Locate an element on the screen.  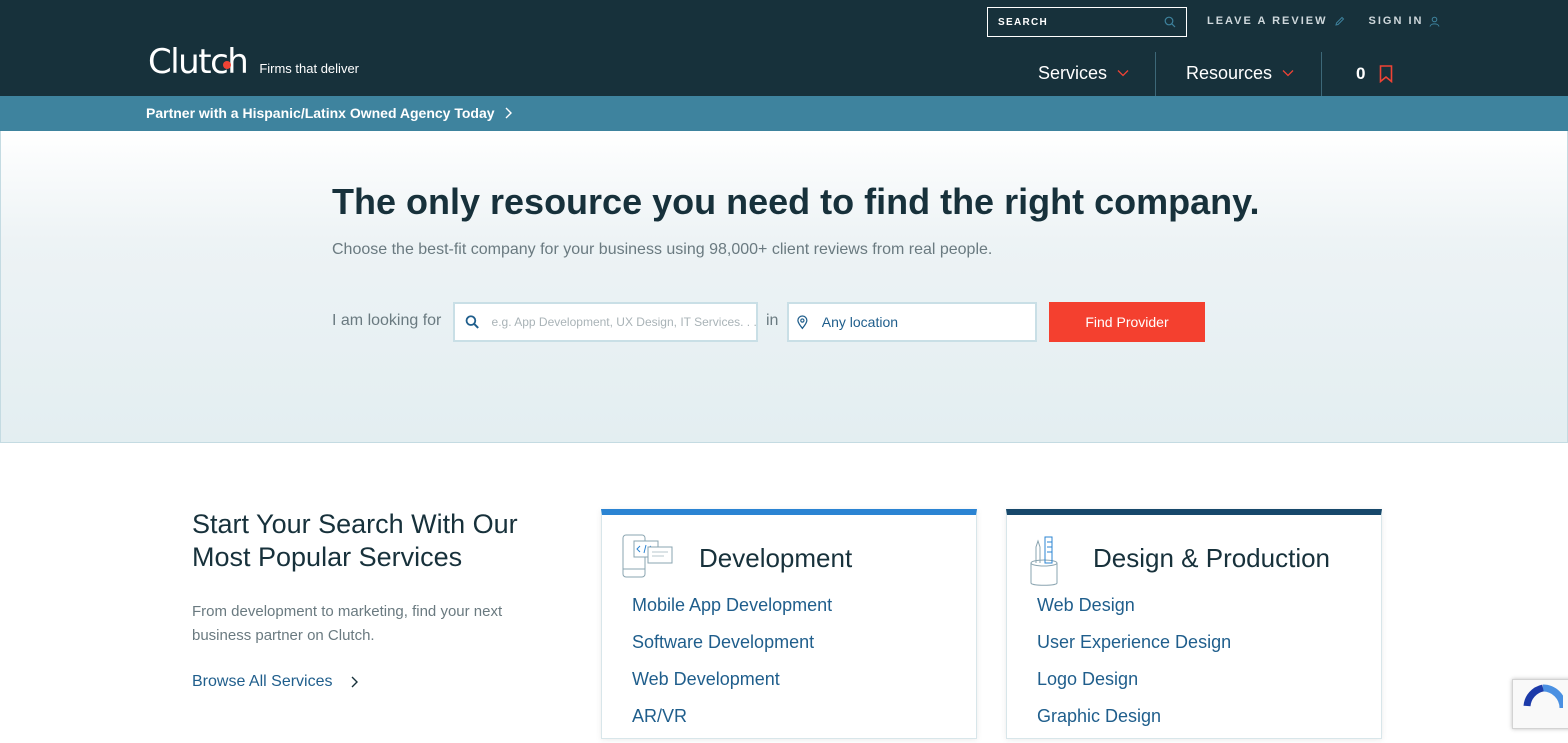
in-label: in is located at coordinates (772, 320).